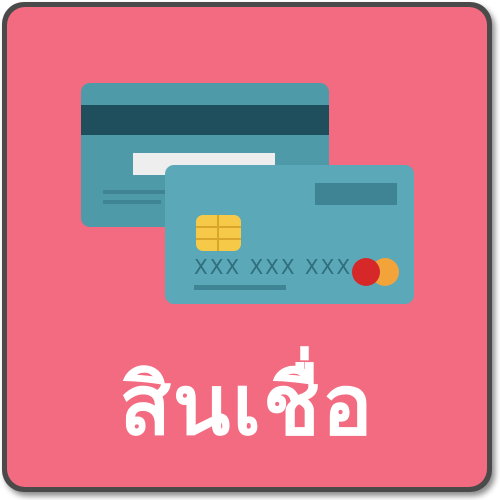 The height and width of the screenshot is (500, 500). I want to click on front-card: XXX XXX XXX, so click(289, 234).